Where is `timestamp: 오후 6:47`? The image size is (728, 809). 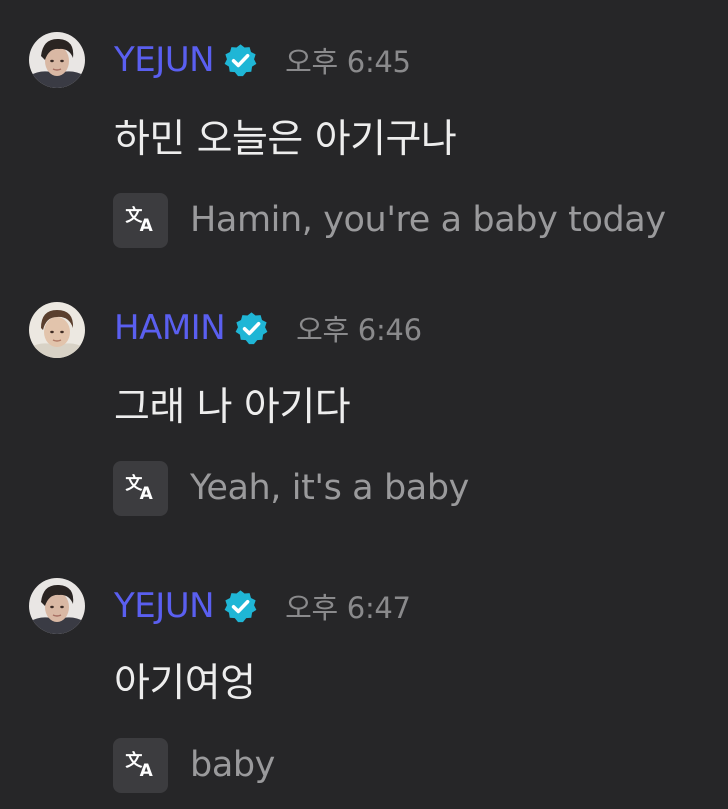 timestamp: 오후 6:47 is located at coordinates (348, 608).